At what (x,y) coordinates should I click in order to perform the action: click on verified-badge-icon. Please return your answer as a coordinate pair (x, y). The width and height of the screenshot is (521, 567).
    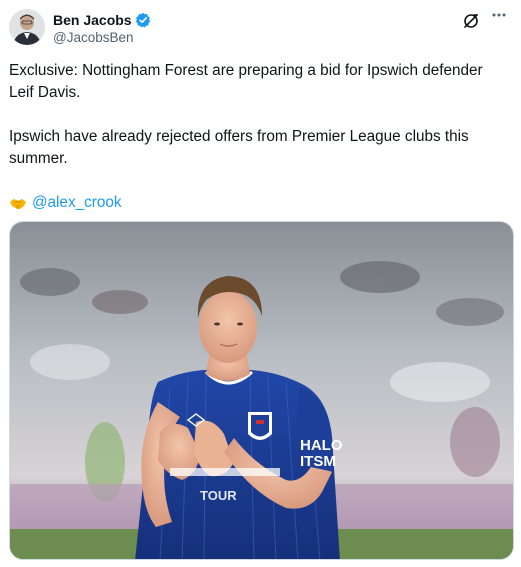
    Looking at the image, I should click on (143, 20).